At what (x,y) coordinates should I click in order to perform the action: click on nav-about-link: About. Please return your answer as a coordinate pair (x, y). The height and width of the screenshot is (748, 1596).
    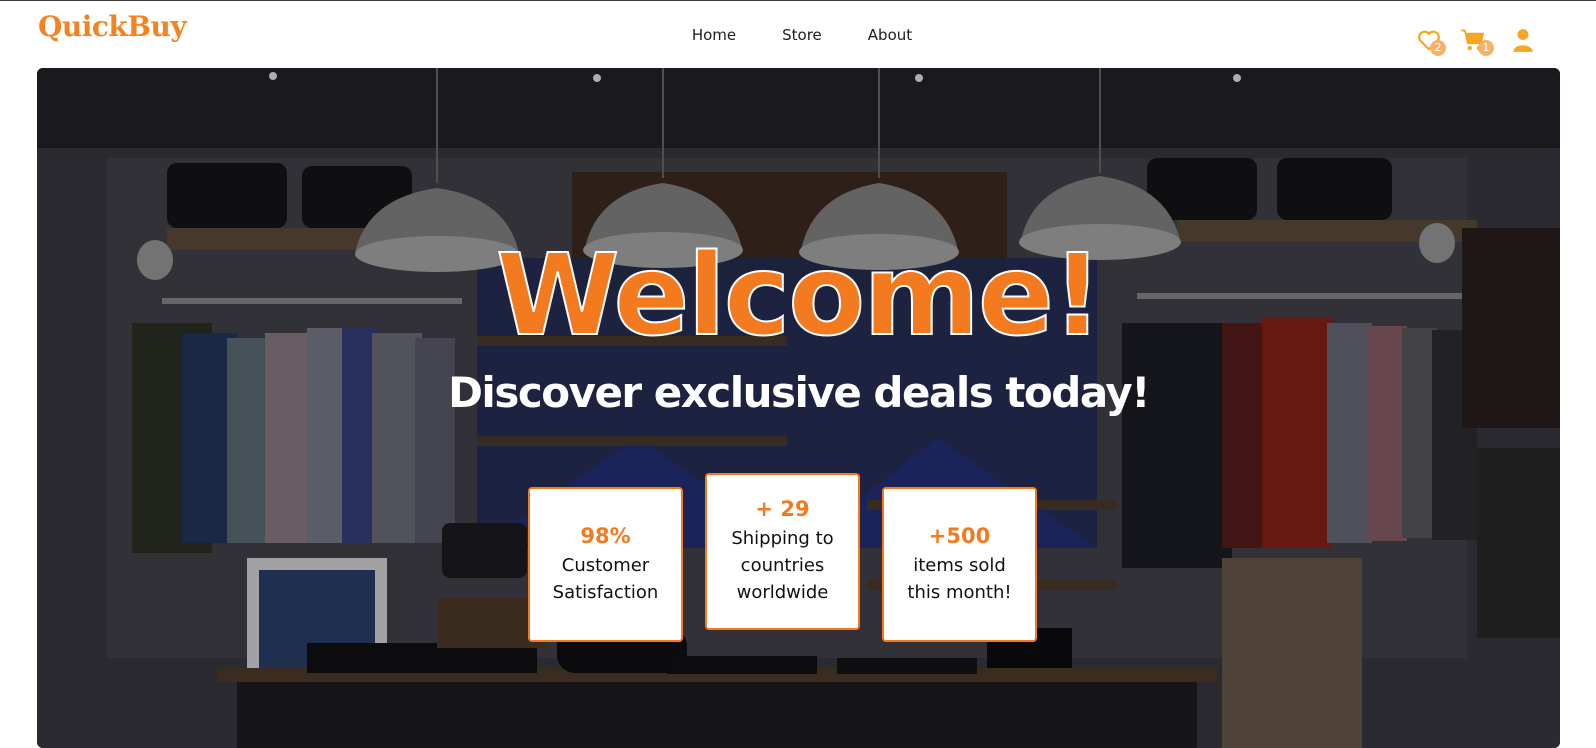
    Looking at the image, I should click on (890, 35).